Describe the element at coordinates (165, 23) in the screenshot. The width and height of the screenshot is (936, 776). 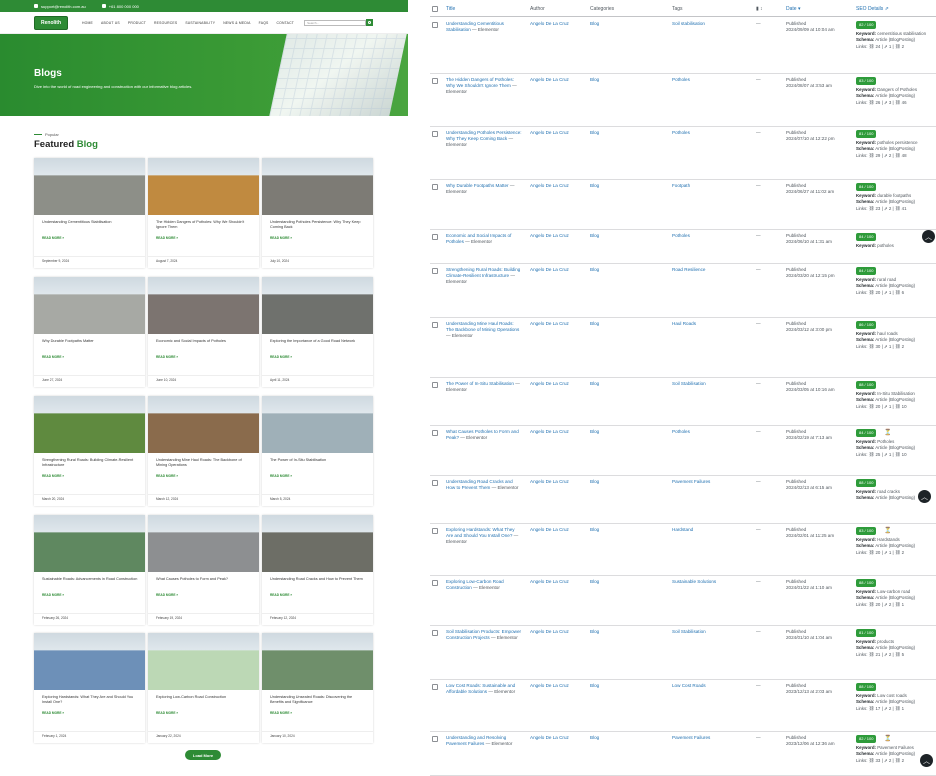
I see `nav-item: RESOURCES` at that location.